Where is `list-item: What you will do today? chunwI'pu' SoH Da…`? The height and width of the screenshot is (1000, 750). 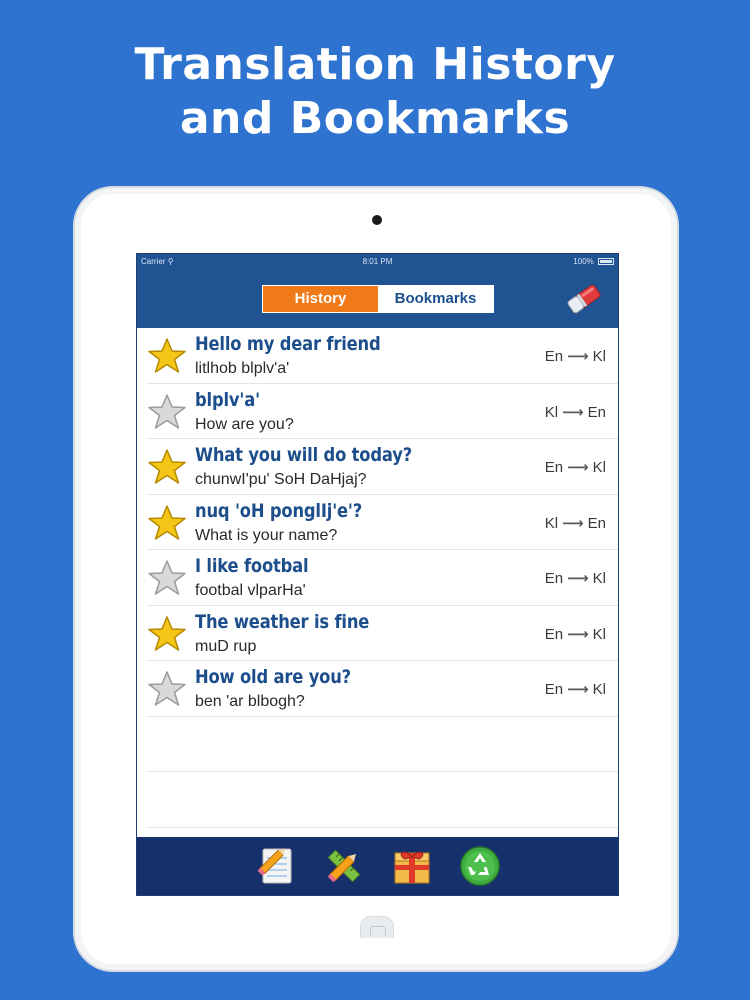 list-item: What you will do today? chunwI'pu' SoH Da… is located at coordinates (382, 467).